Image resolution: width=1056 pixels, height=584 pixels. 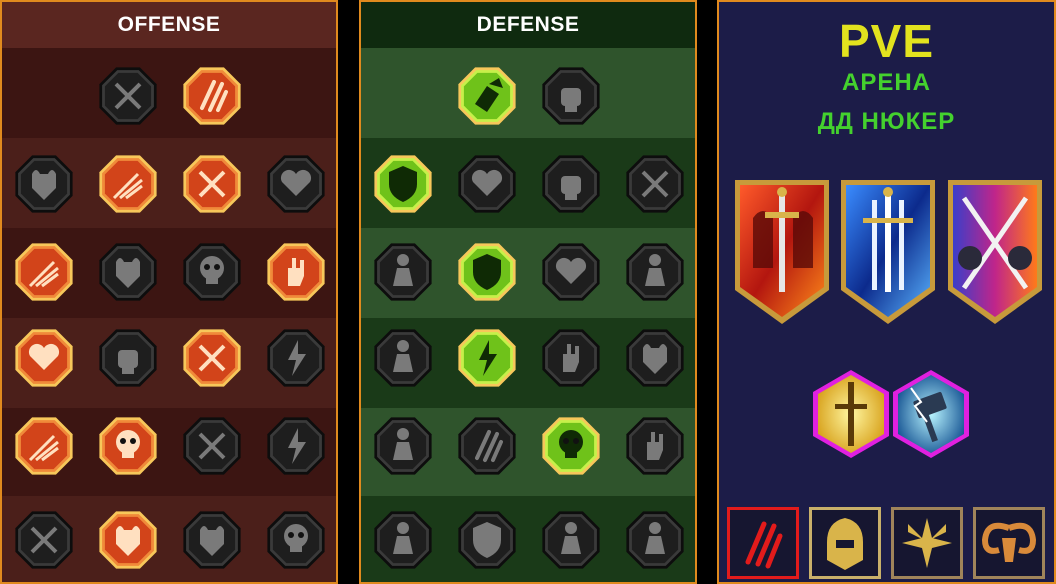 I want to click on talon-claws-icon, so click(x=487, y=446).